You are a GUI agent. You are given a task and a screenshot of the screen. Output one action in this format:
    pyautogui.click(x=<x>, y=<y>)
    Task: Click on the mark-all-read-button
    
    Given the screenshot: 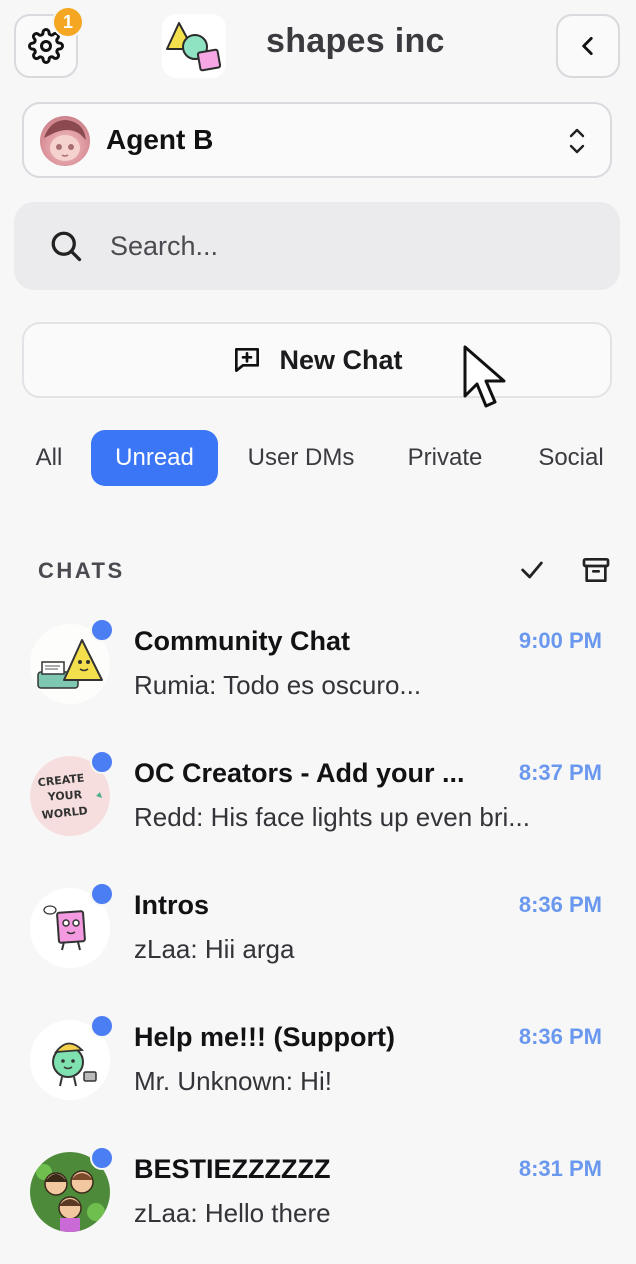 What is the action you would take?
    pyautogui.click(x=532, y=572)
    